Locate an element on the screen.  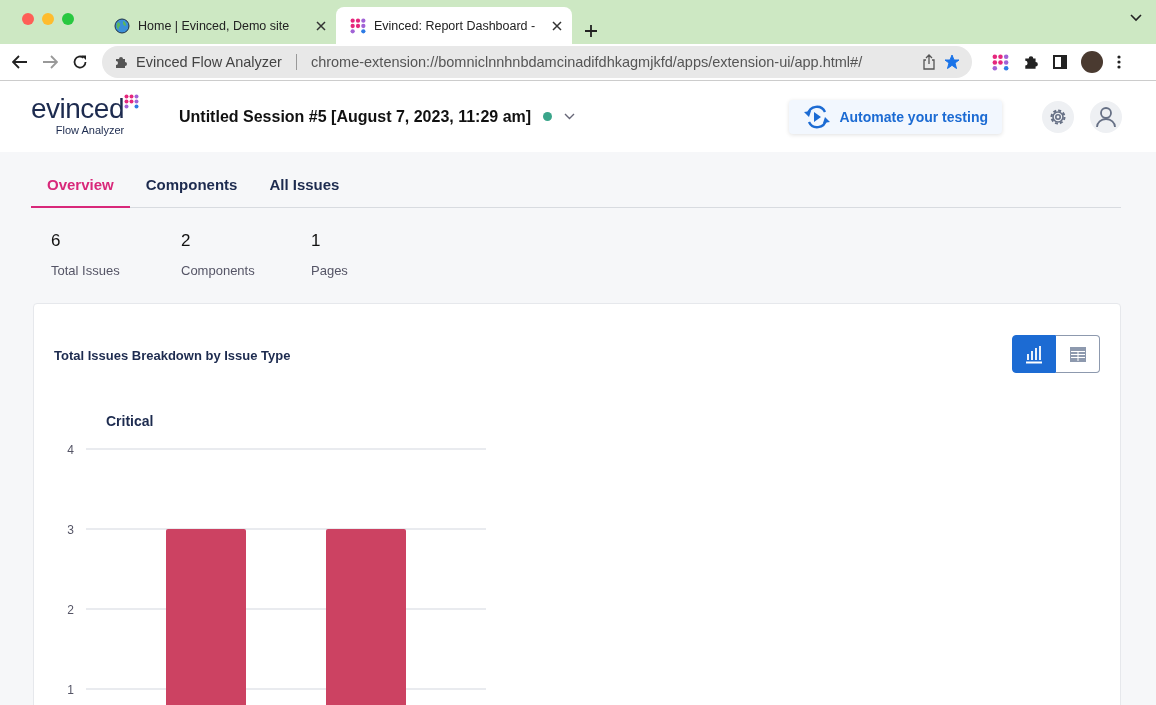
table-icon is located at coordinates (1077, 354).